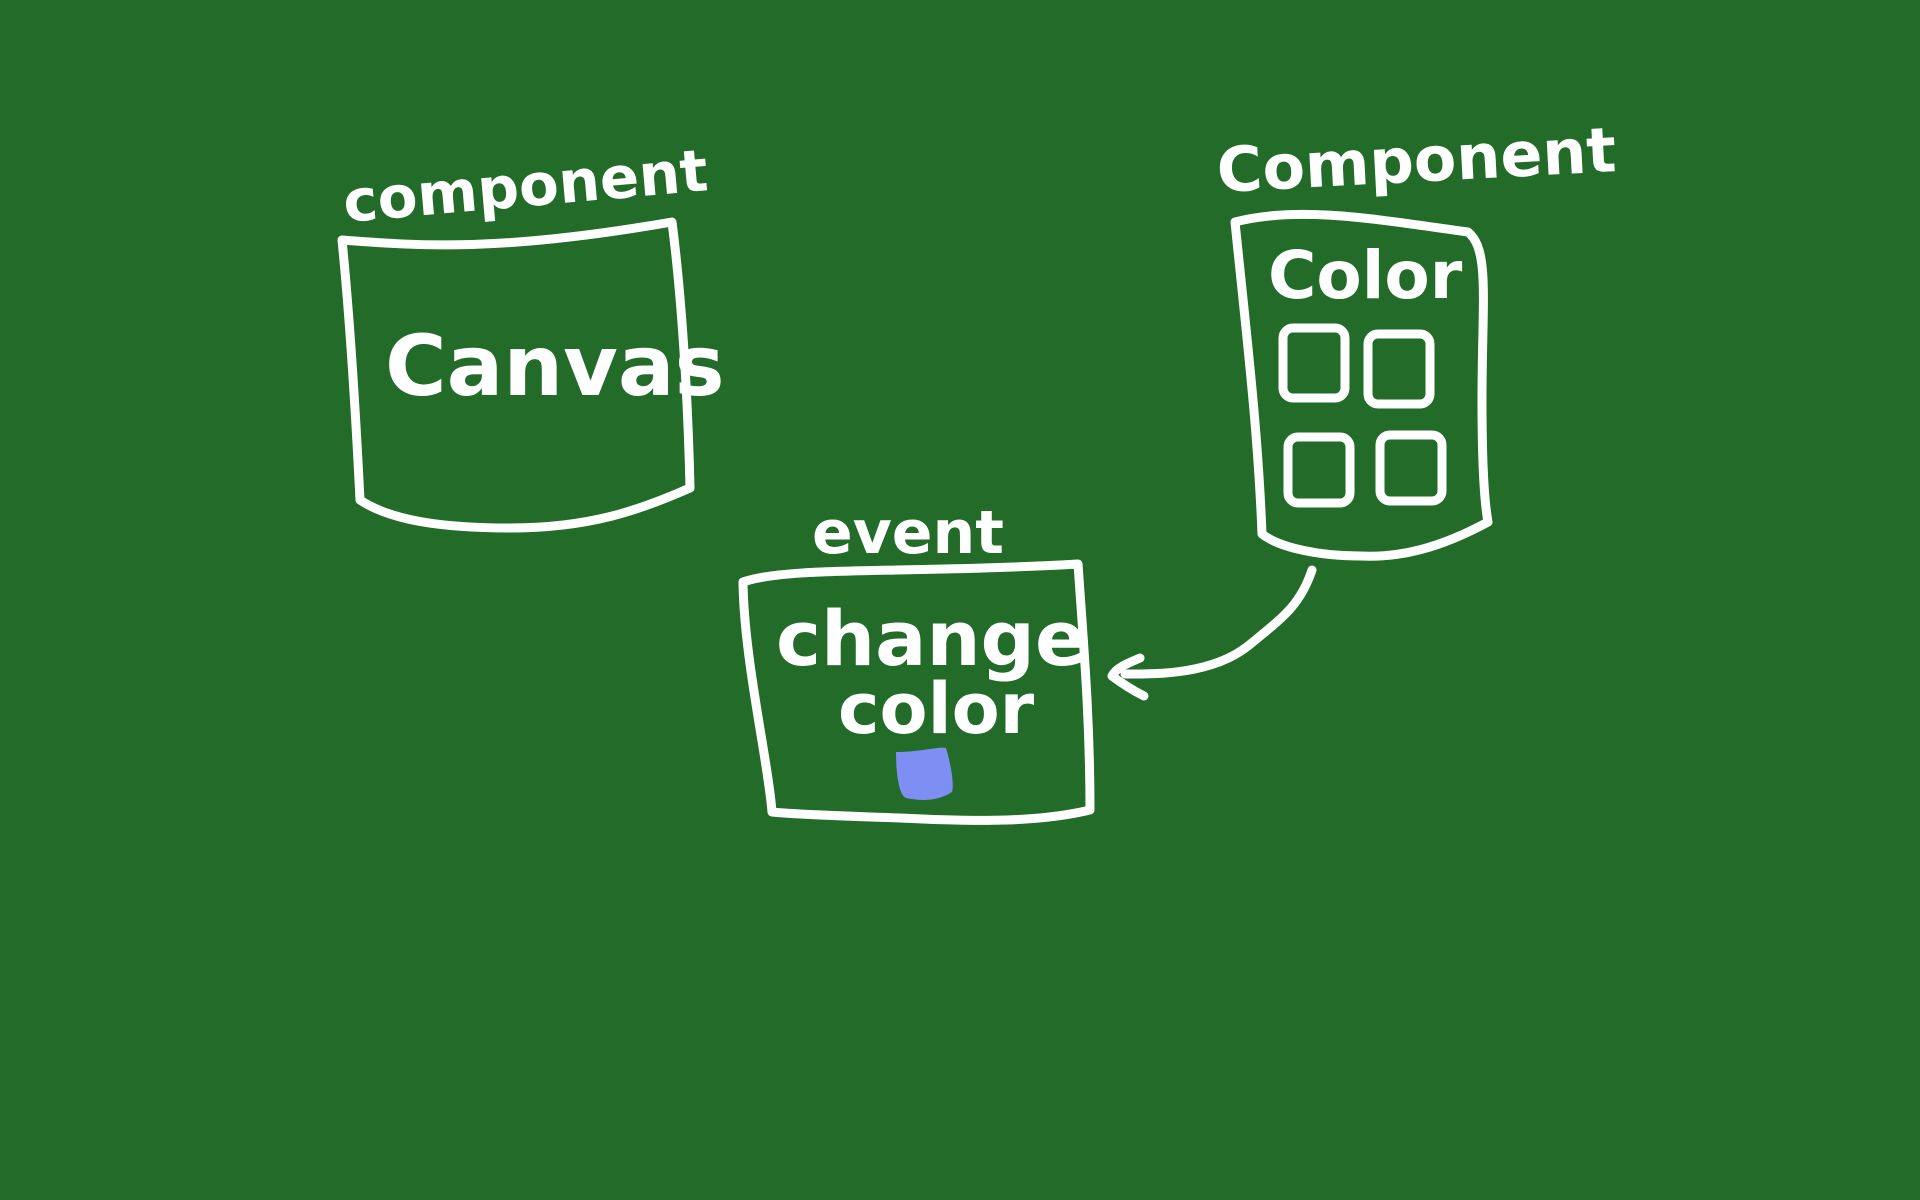  I want to click on arrow-curve, so click(1218, 622).